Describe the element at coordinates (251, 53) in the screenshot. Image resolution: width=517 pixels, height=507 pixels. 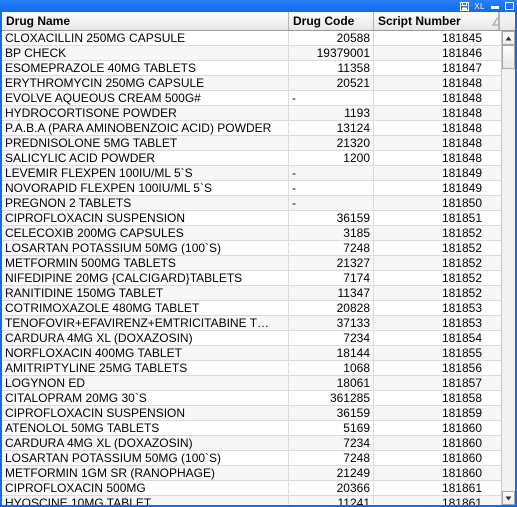
I see `table-row: BP CHECK 19379001 181846` at that location.